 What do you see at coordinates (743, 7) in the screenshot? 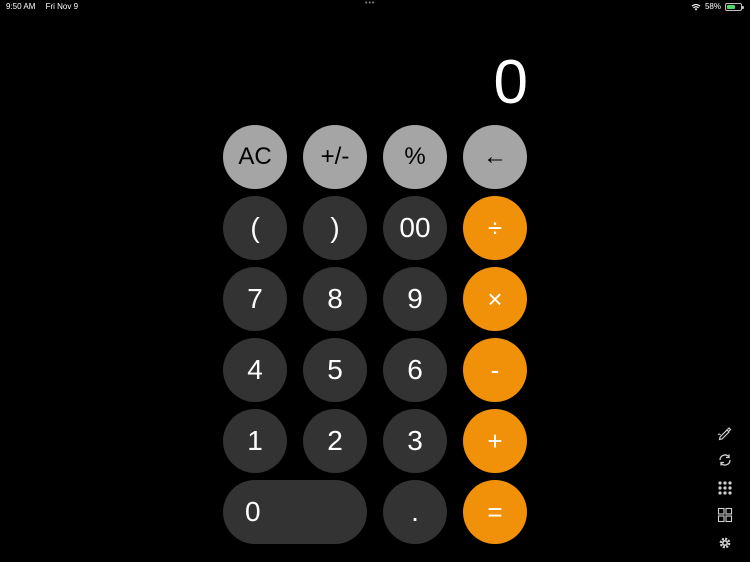
I see `battery-tip` at bounding box center [743, 7].